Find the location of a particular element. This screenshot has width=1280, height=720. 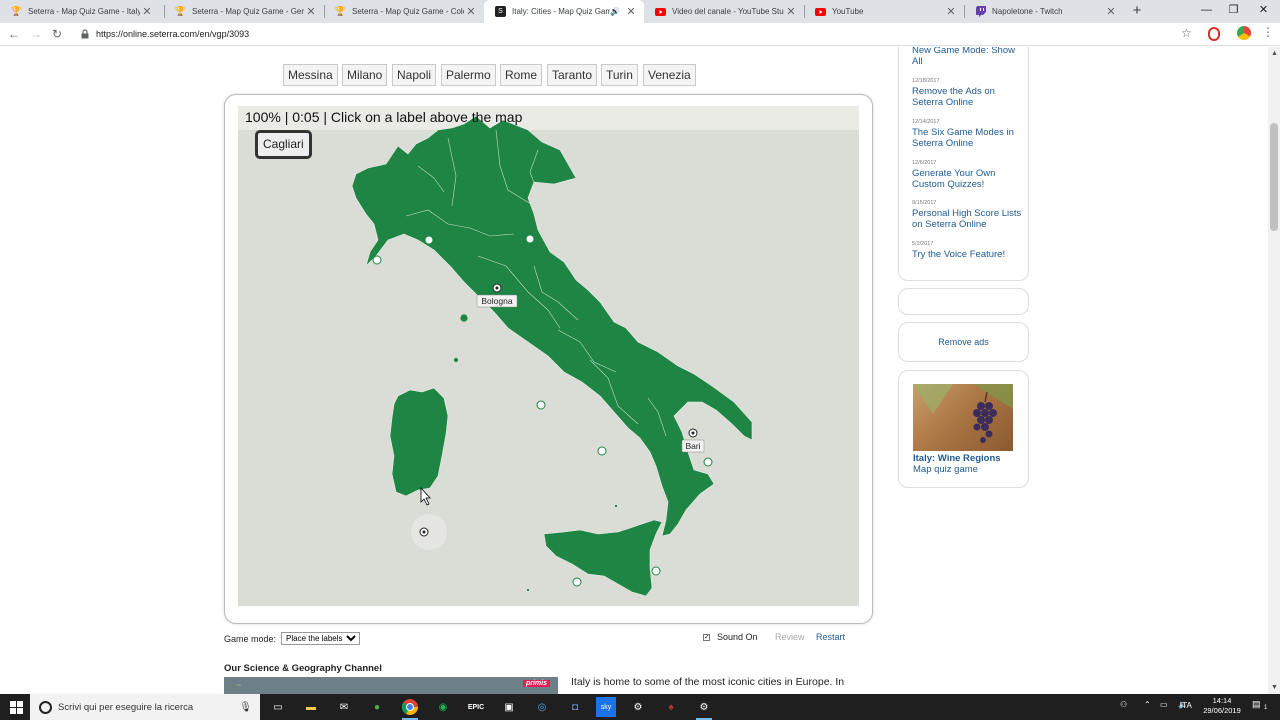

label-button-taranto: Taranto is located at coordinates (572, 75).